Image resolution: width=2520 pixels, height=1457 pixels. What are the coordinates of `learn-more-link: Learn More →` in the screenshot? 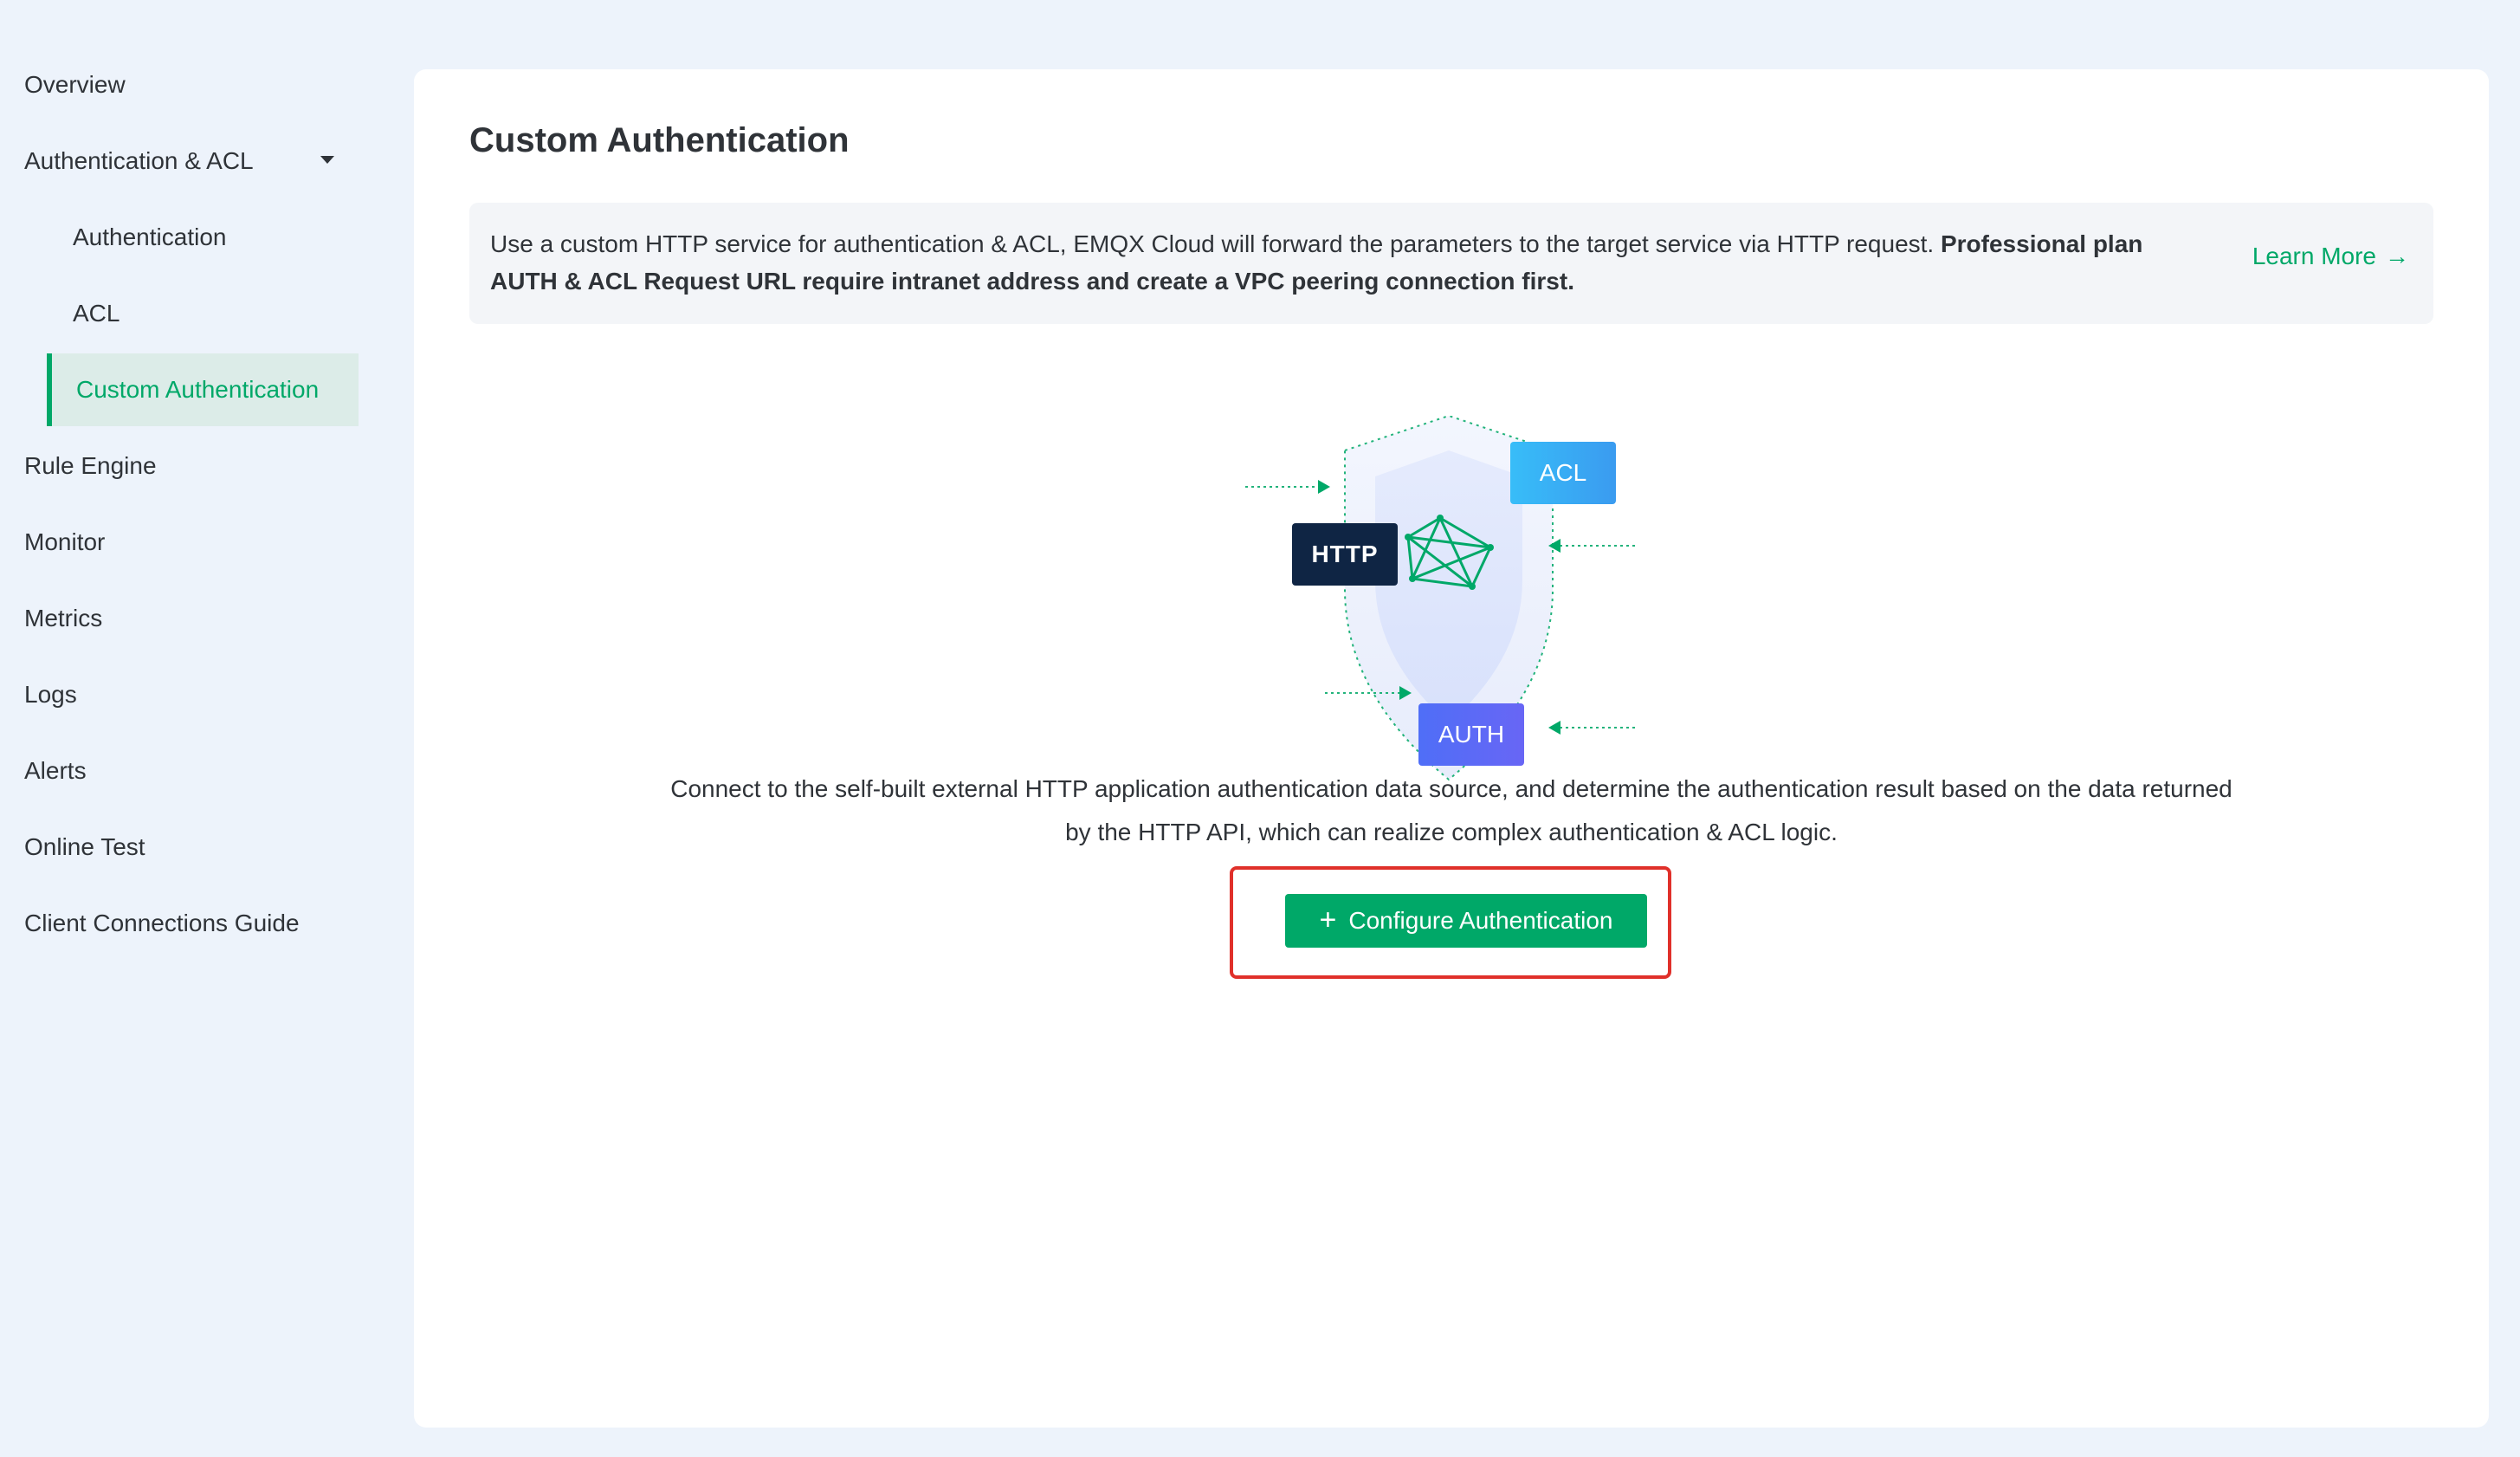 It's located at (2330, 256).